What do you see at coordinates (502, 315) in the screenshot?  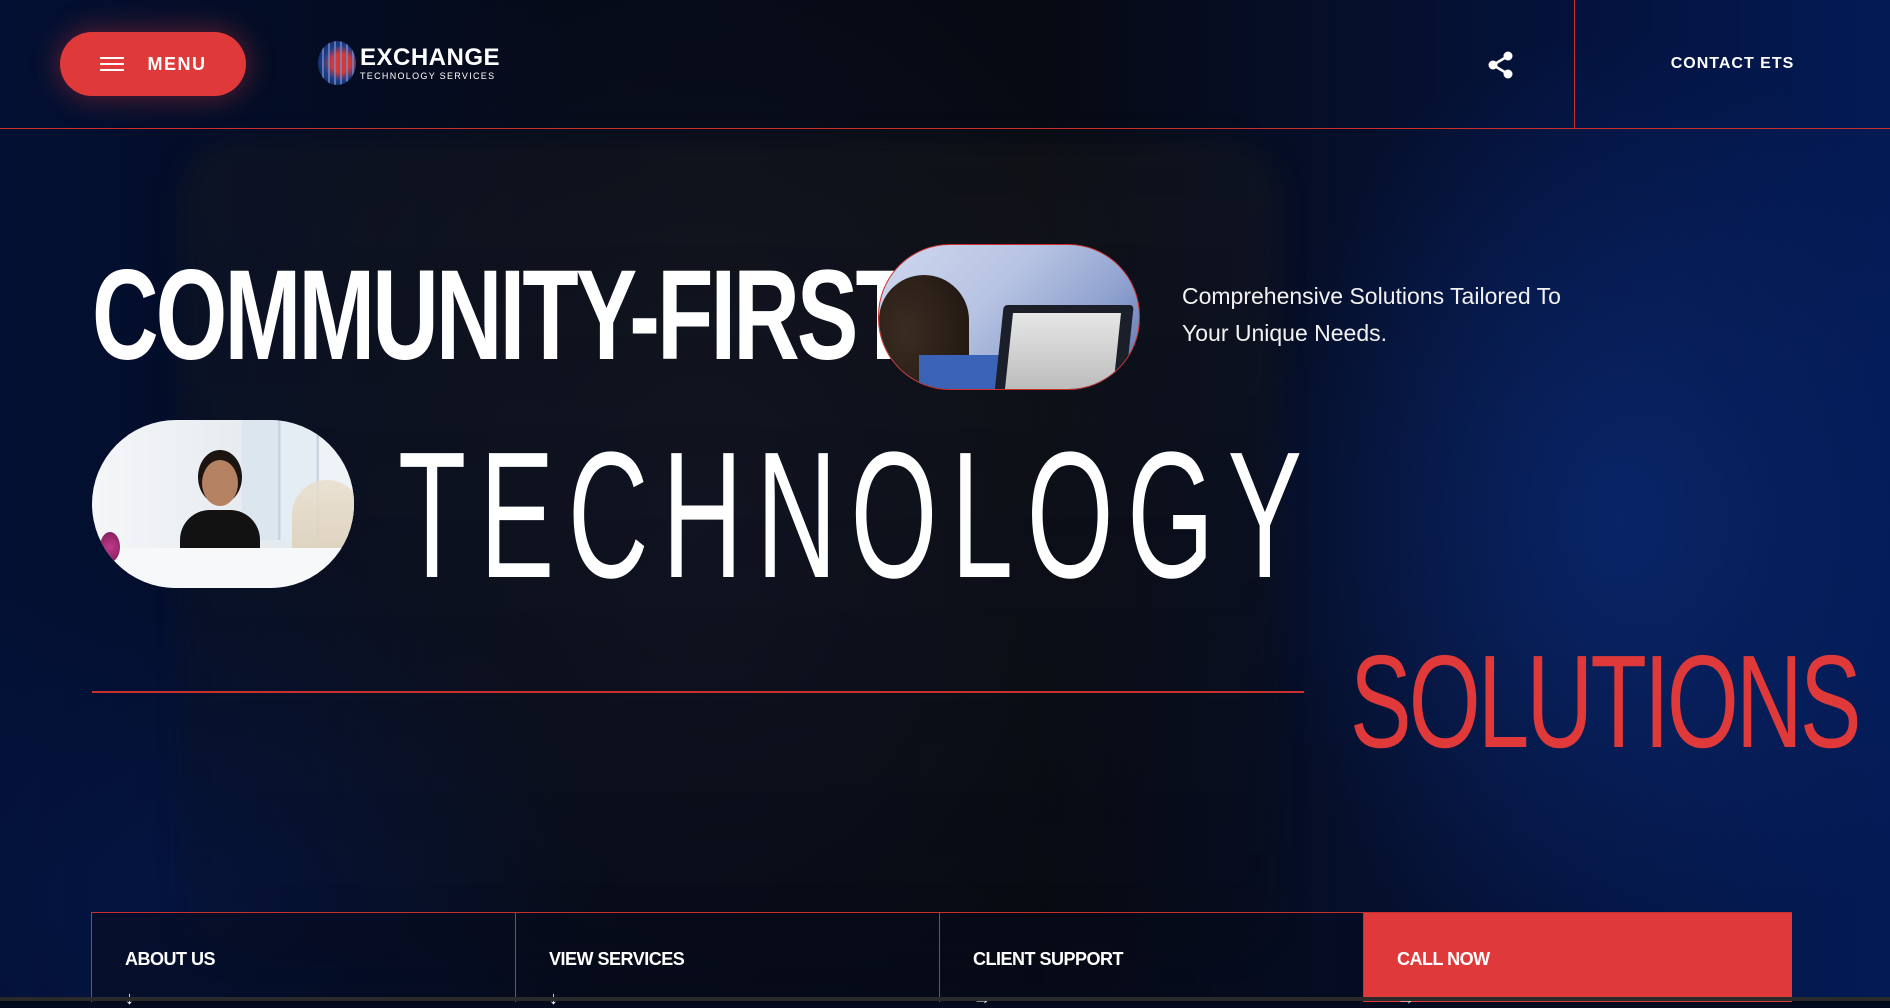 I see `hero-heading-line-1: COMMUNITY-FIRST` at bounding box center [502, 315].